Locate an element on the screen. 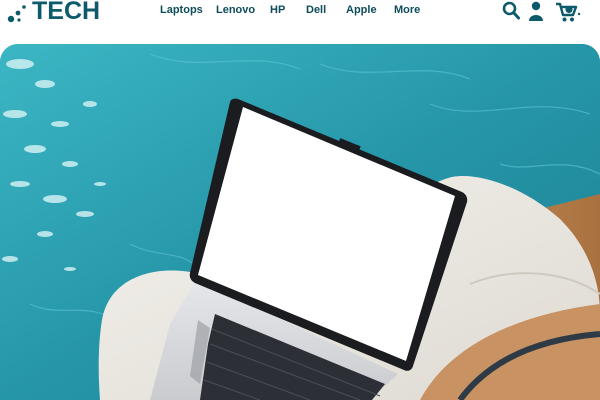  nav-dell: Dell is located at coordinates (316, 10).